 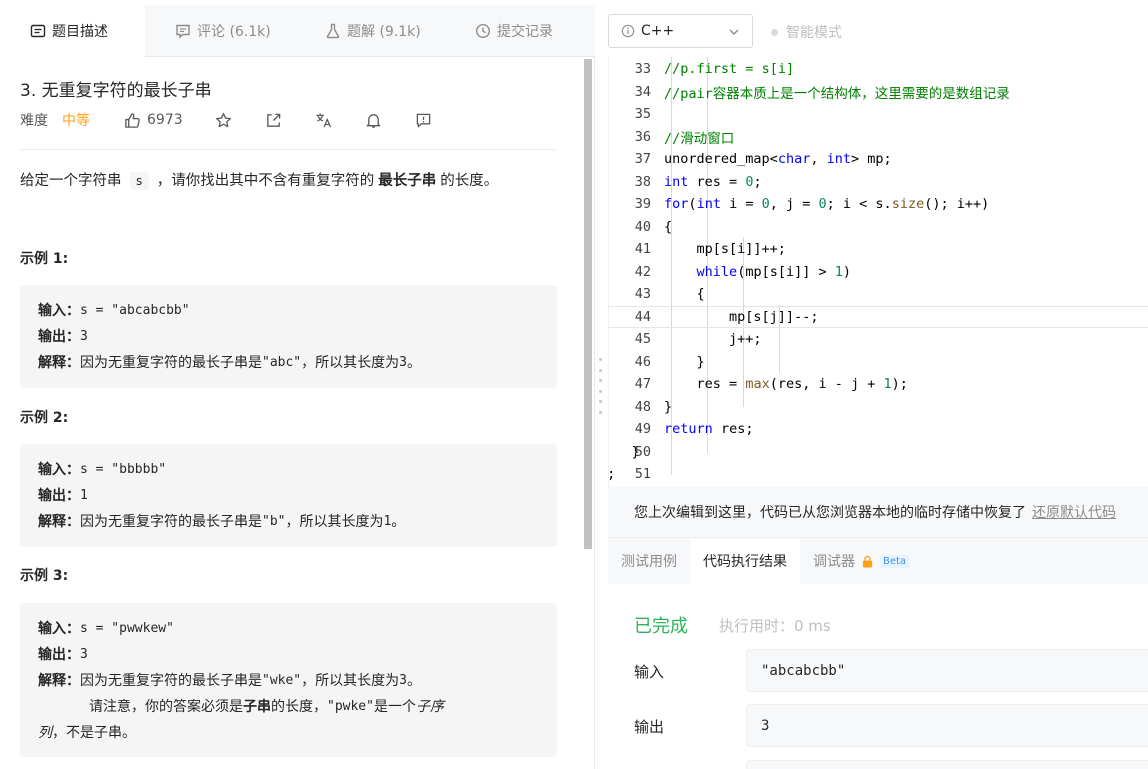 What do you see at coordinates (656, 294) in the screenshot?
I see `code-text: {` at bounding box center [656, 294].